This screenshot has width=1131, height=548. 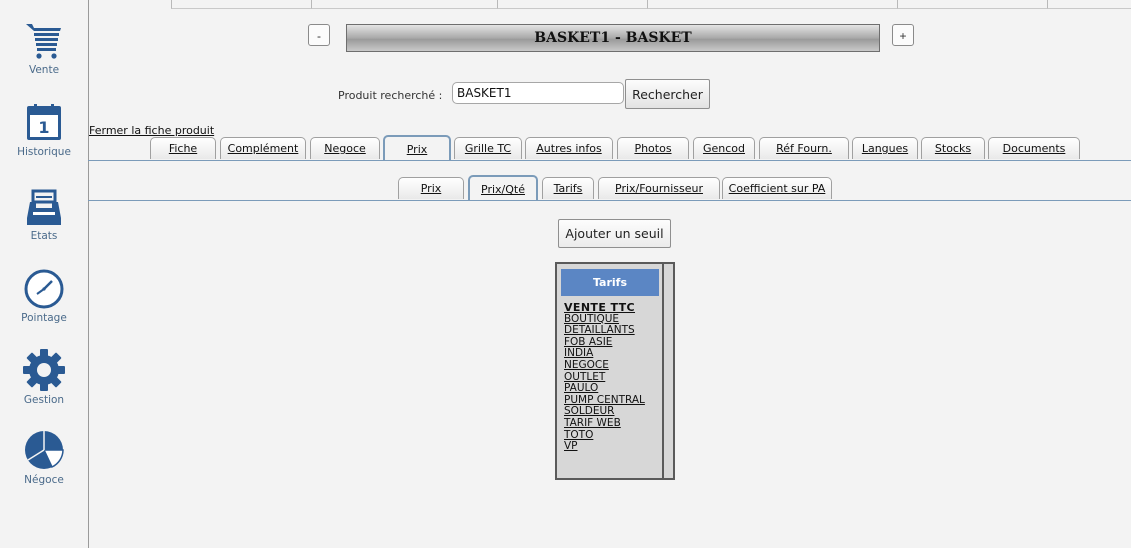 What do you see at coordinates (614, 365) in the screenshot?
I see `tarif-item-negoce: NEGOCE` at bounding box center [614, 365].